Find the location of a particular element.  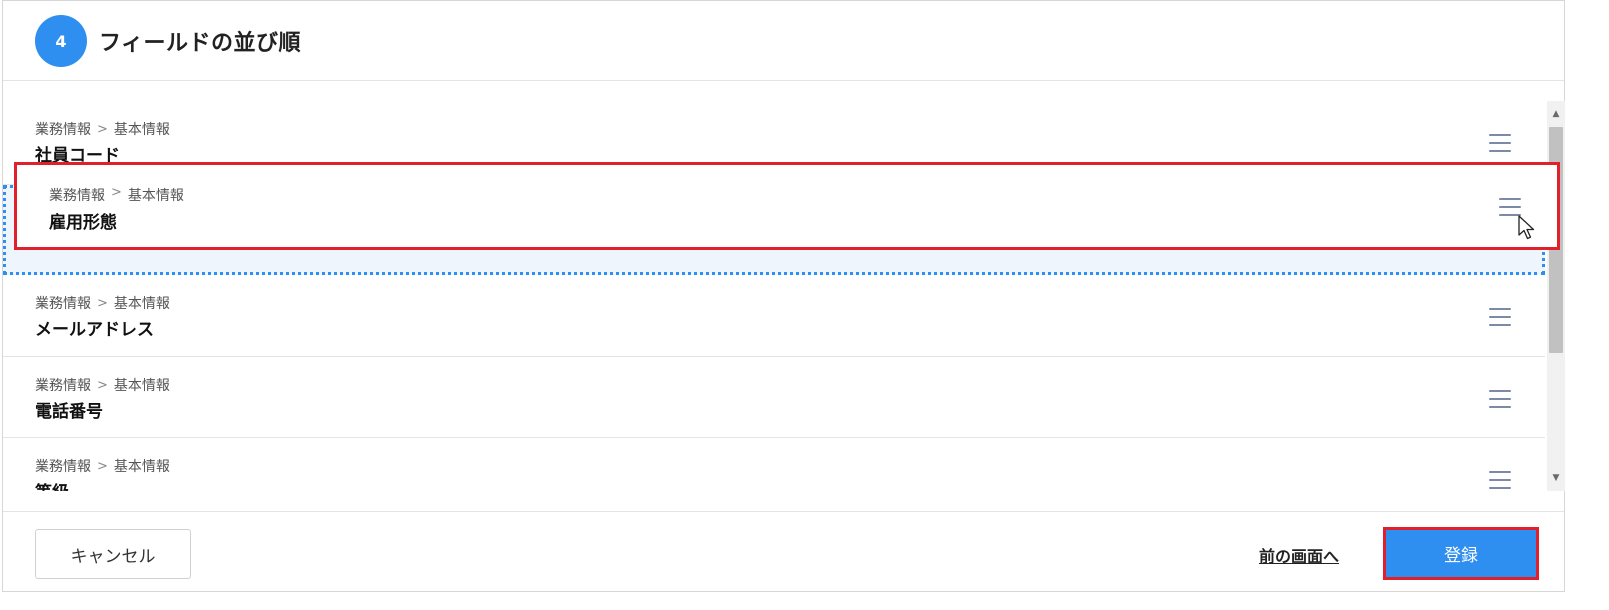

mouse-pointer-icon is located at coordinates (1526, 227).